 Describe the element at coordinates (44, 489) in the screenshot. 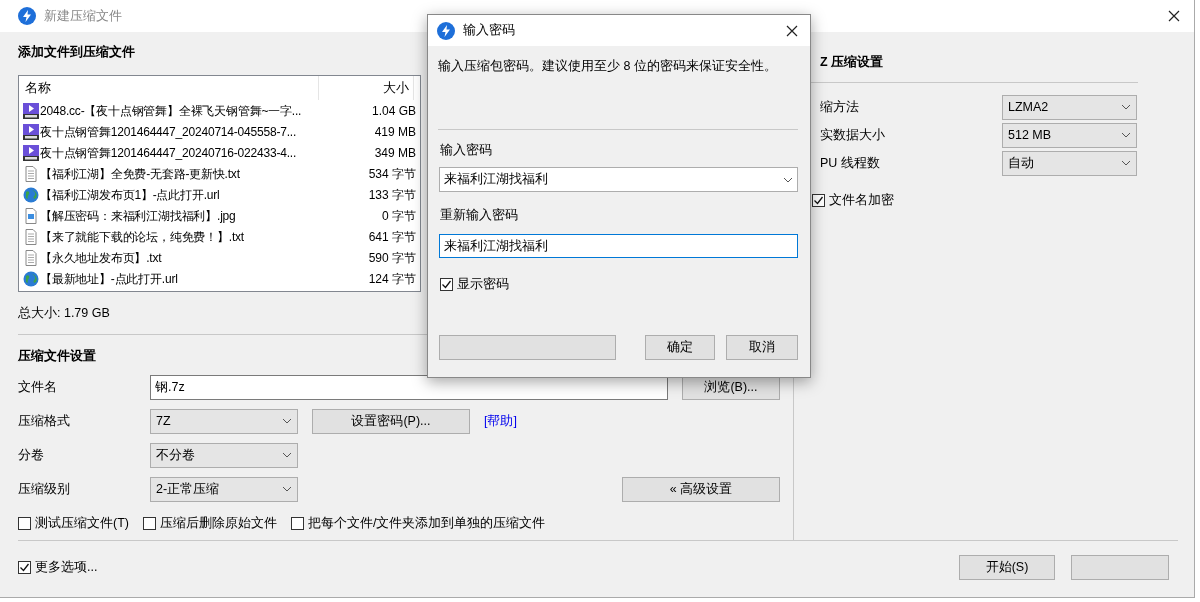

I see `field-label: 压缩级别` at that location.